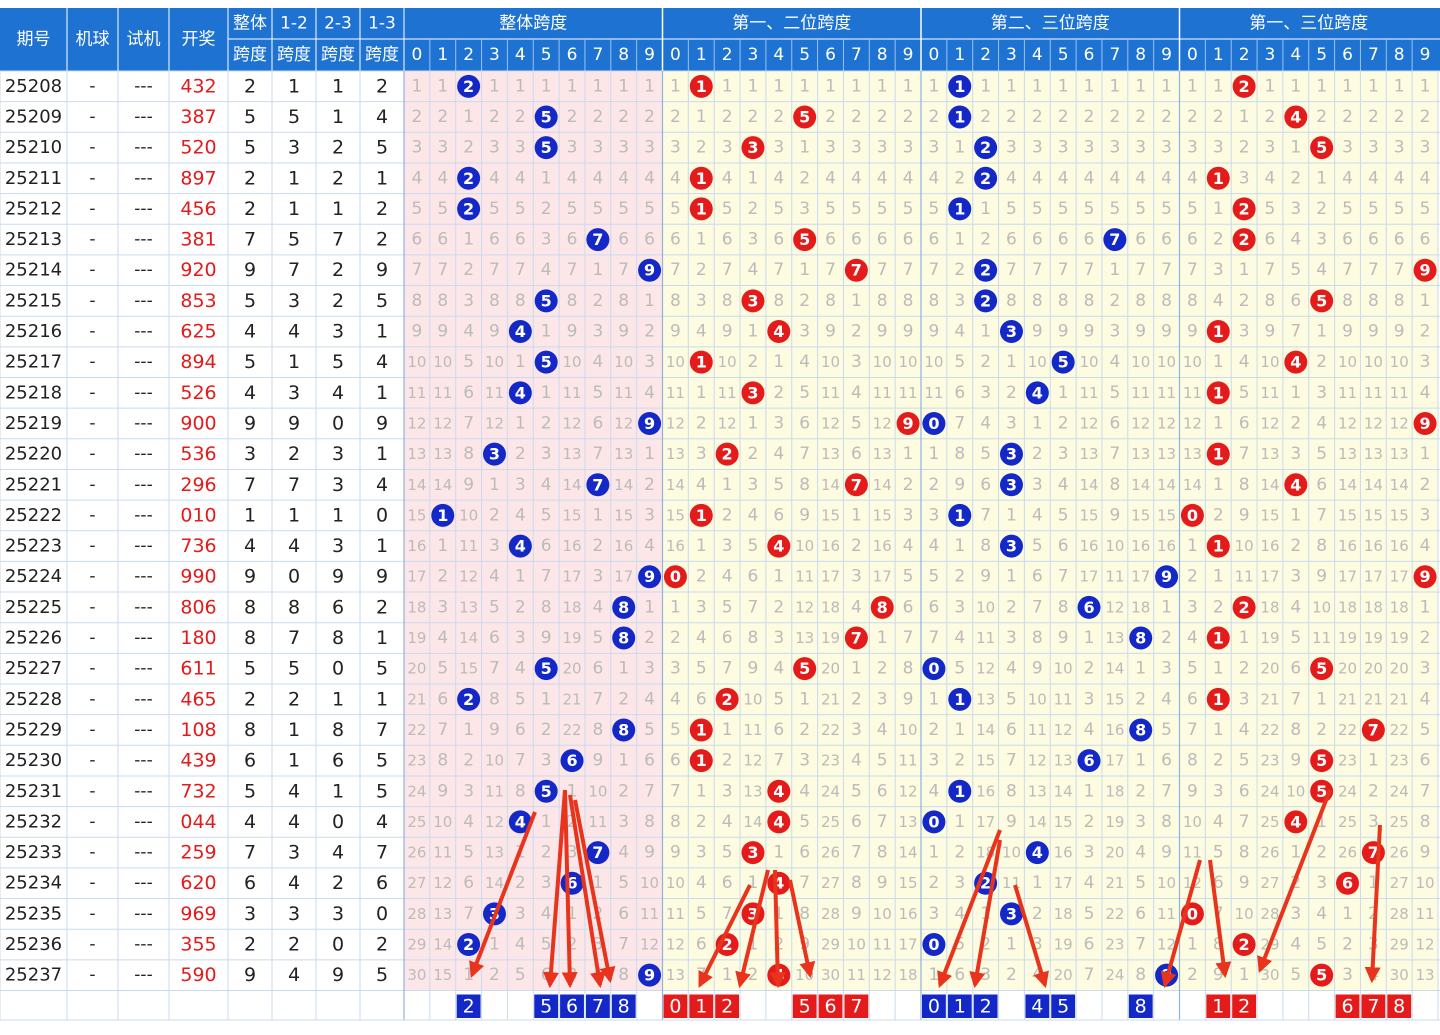 The image size is (1440, 1035). Describe the element at coordinates (882, 55) in the screenshot. I see `digit-header: 8` at that location.